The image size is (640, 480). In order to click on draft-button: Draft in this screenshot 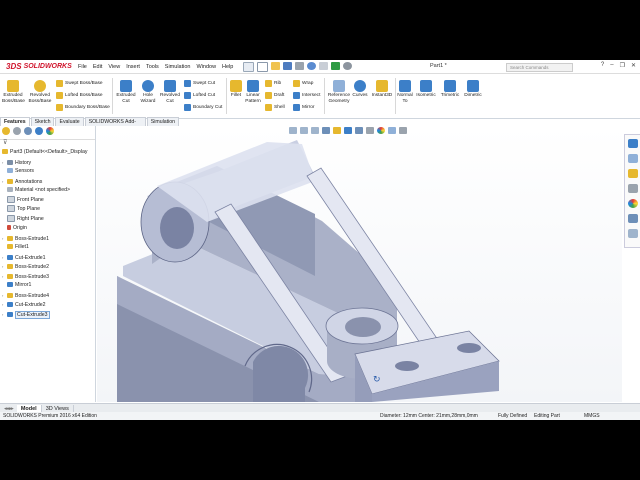, I will do `click(274, 95)`.